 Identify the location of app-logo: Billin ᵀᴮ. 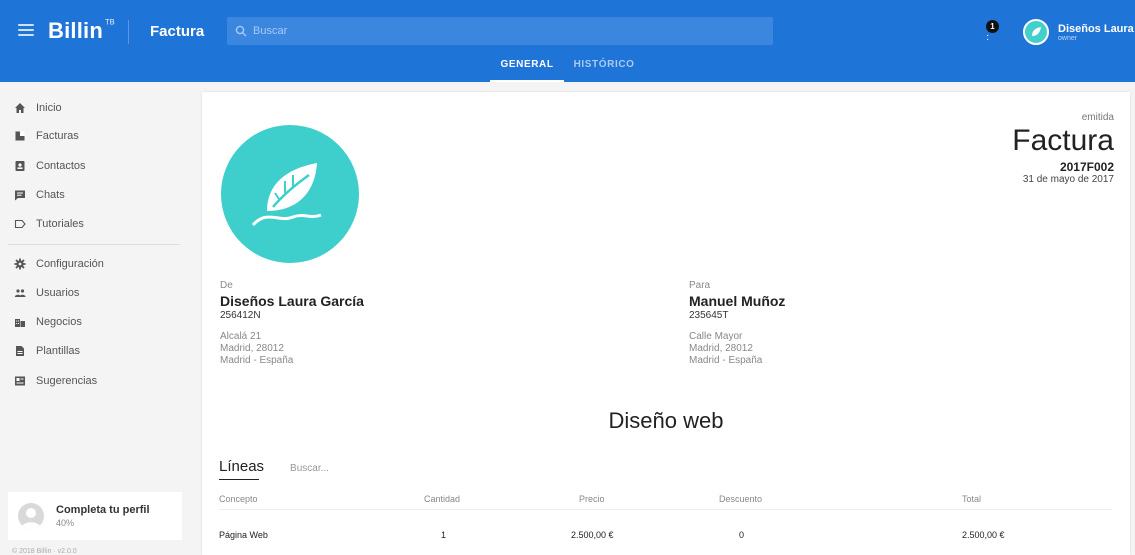
(81, 31).